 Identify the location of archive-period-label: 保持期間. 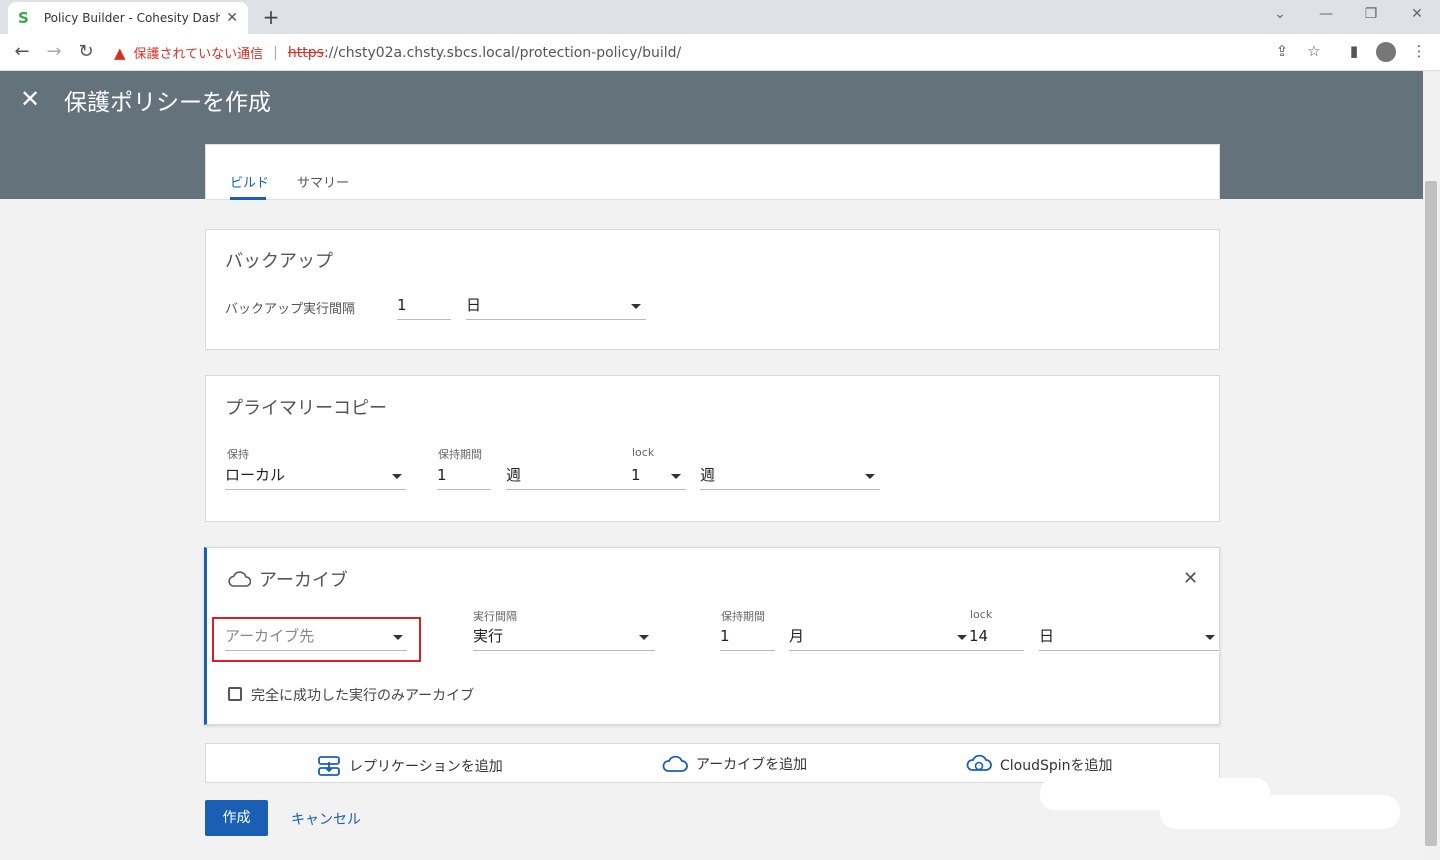
(743, 616).